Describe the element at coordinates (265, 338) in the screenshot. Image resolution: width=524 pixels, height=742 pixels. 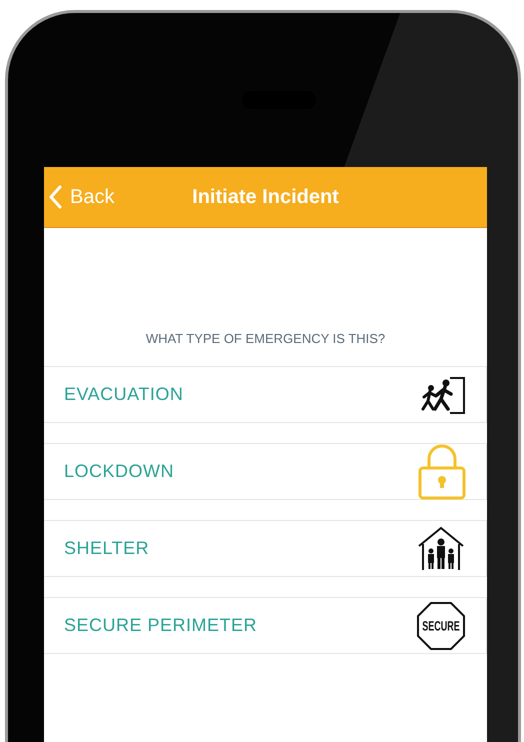
I see `question-text: WHAT TYPE OF EMERGENCY IS THIS?` at that location.